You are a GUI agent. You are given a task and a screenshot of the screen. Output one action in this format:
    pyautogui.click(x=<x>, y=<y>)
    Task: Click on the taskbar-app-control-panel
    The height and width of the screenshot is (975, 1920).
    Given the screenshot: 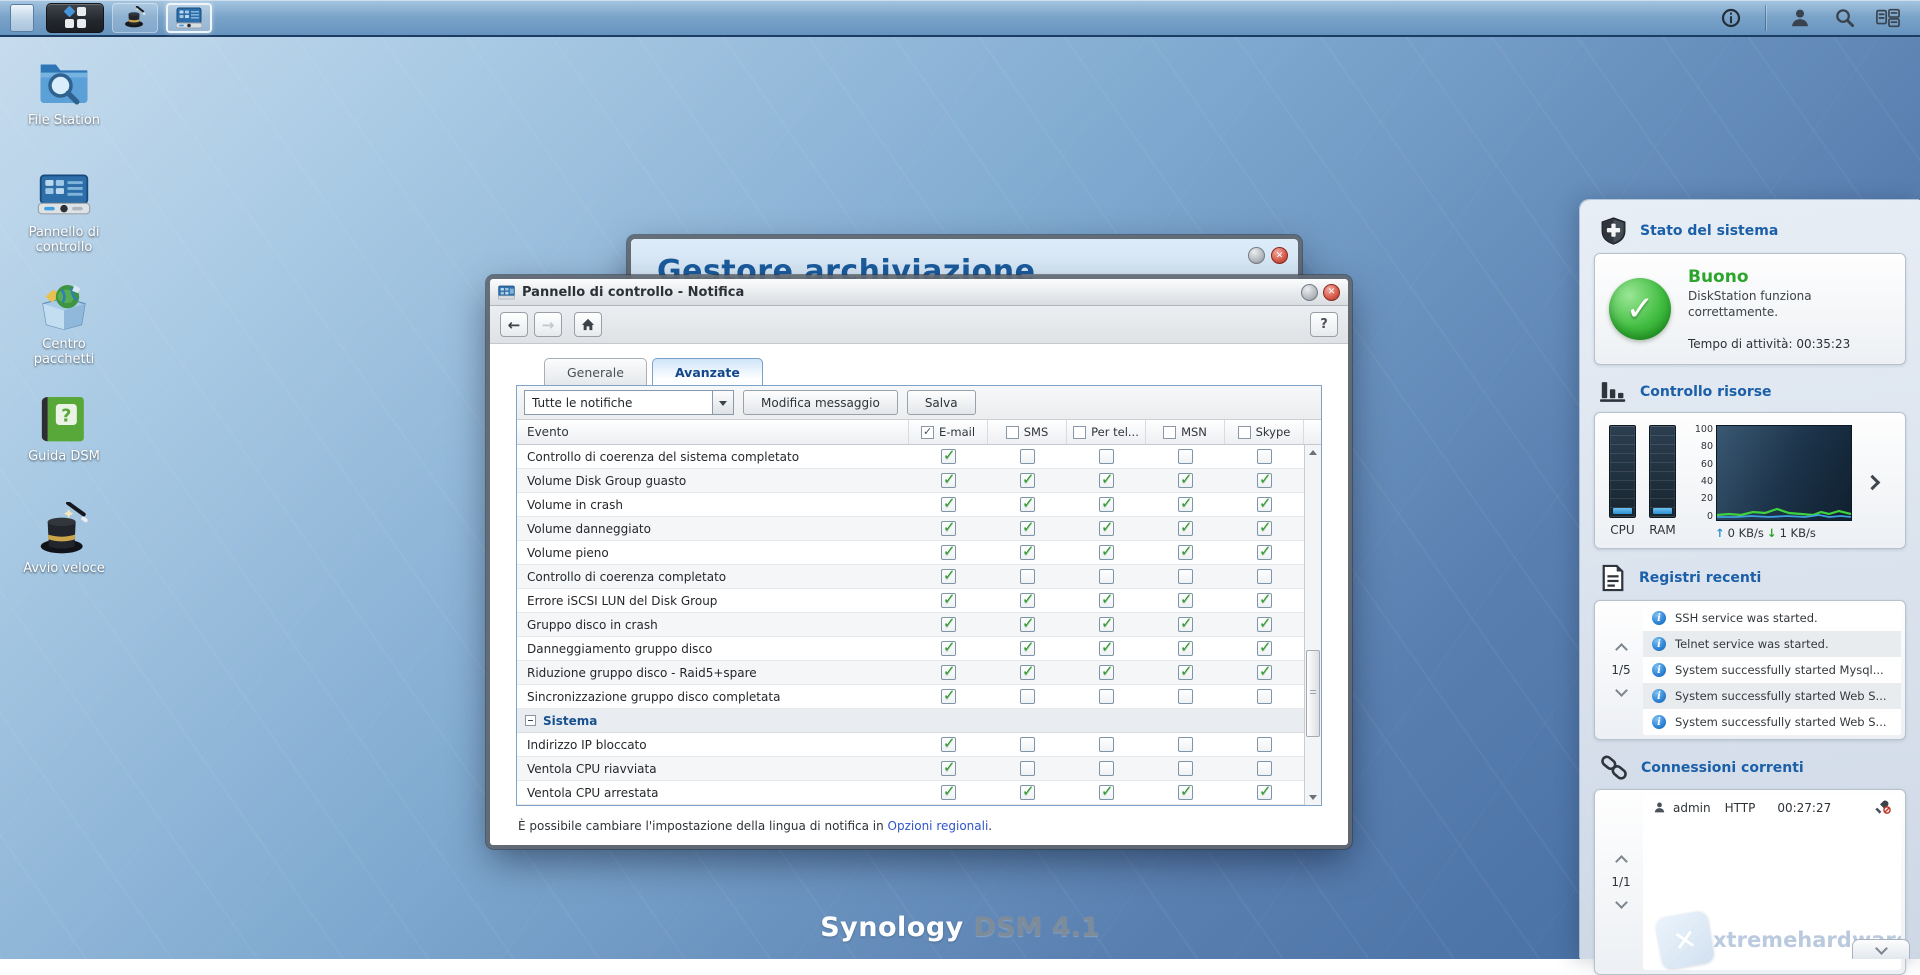 What is the action you would take?
    pyautogui.click(x=189, y=18)
    